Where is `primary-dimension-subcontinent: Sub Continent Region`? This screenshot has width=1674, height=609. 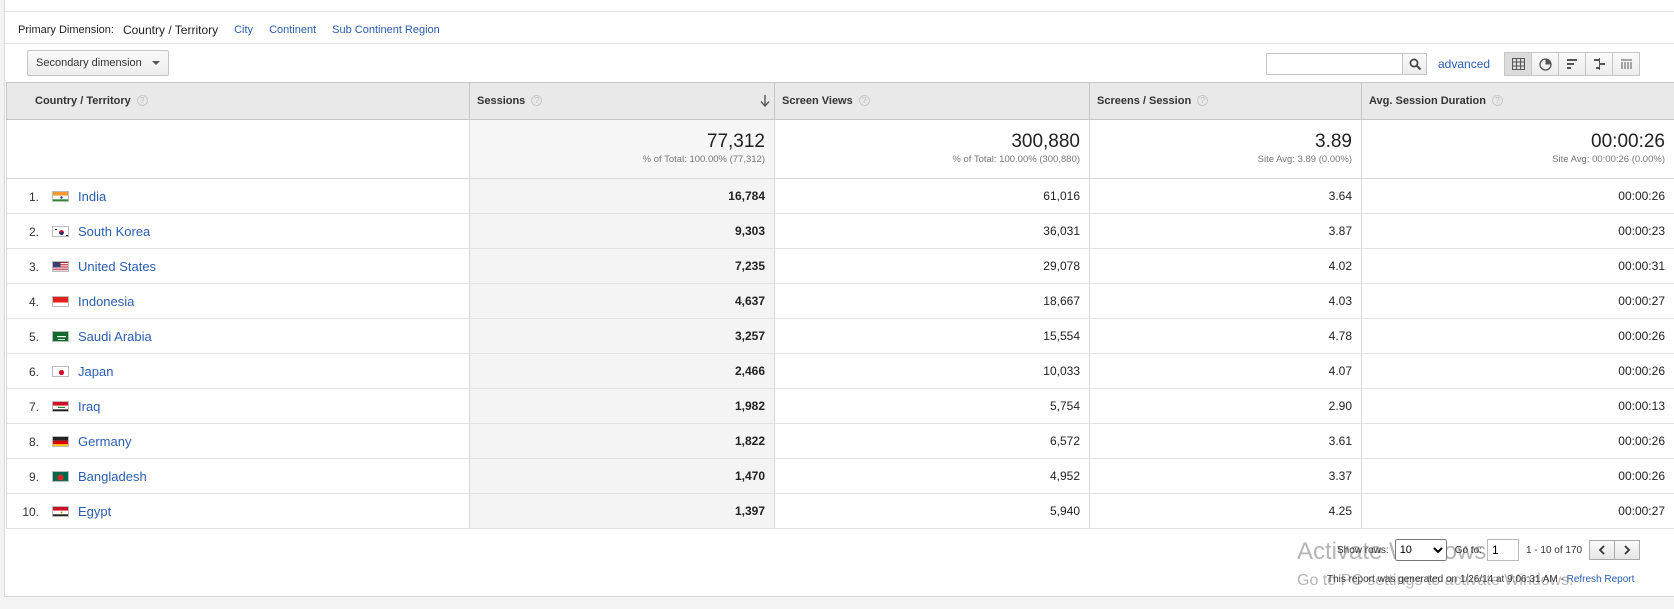
primary-dimension-subcontinent: Sub Continent Region is located at coordinates (386, 30).